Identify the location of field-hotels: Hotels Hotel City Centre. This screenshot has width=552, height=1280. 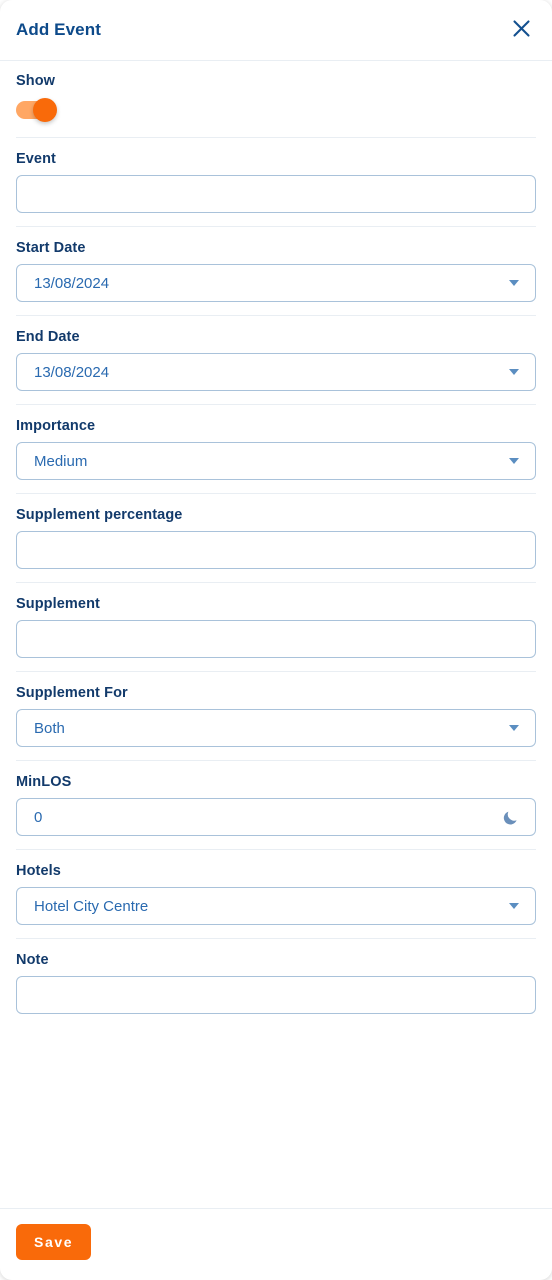
(276, 894).